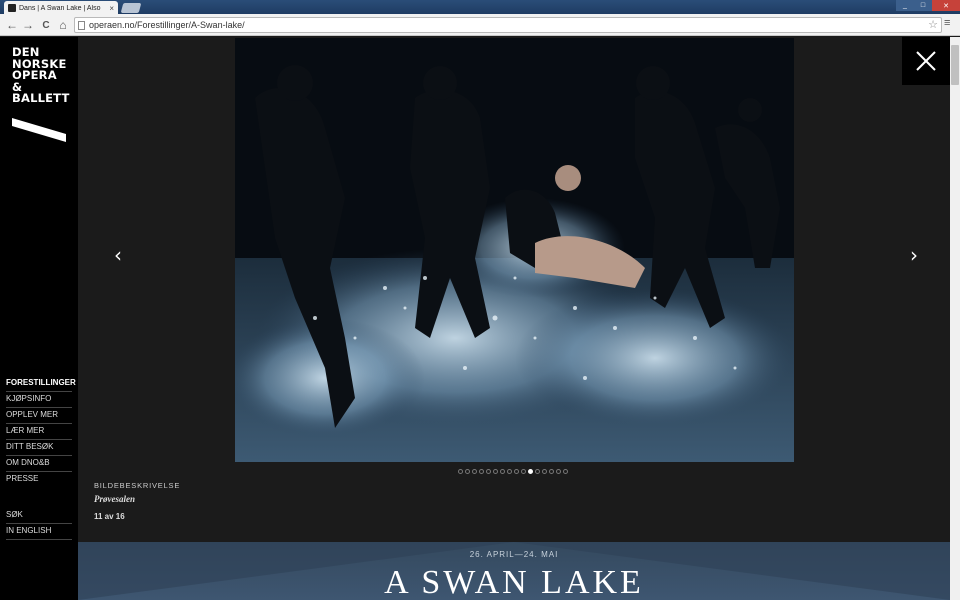 This screenshot has width=960, height=600. I want to click on gallery-pagination, so click(513, 471).